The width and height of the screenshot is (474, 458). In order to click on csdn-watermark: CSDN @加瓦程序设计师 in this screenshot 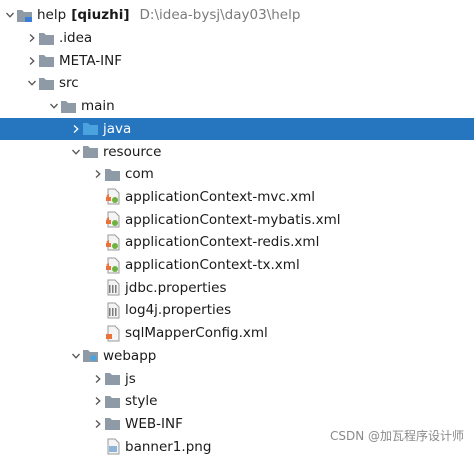, I will do `click(396, 436)`.